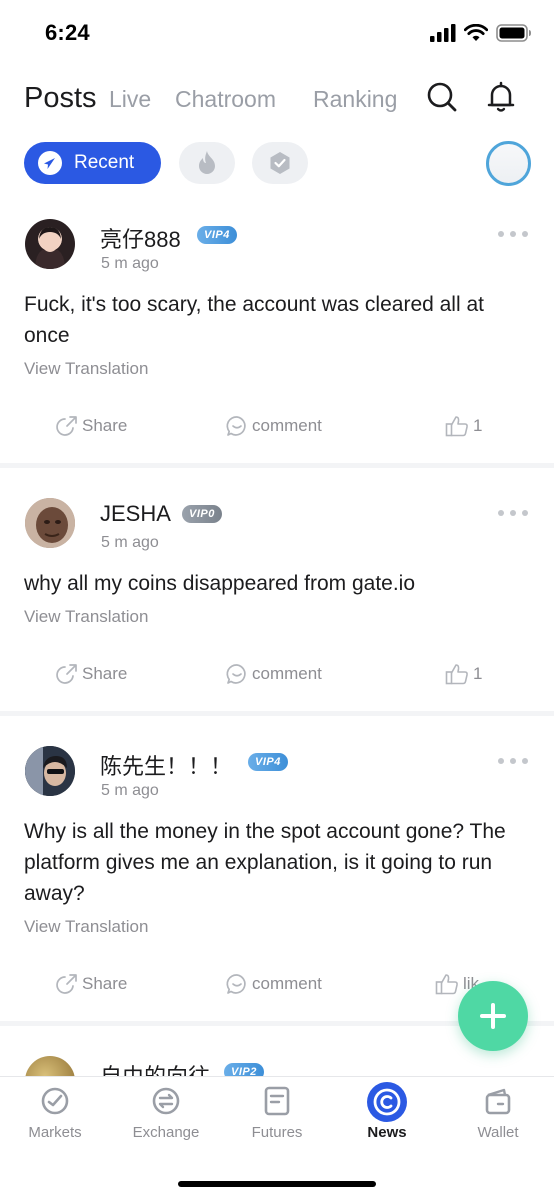 Image resolution: width=554 pixels, height=1200 pixels. I want to click on fire-icon, so click(207, 162).